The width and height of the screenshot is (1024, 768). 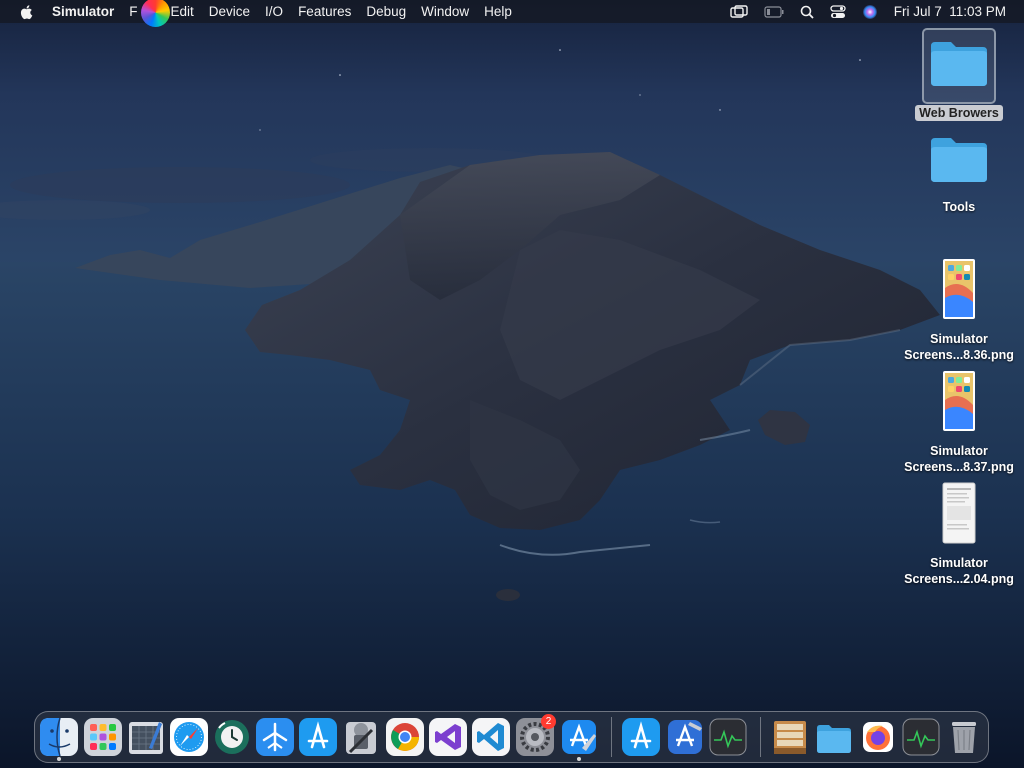 I want to click on dock-visual-studio, so click(x=448, y=737).